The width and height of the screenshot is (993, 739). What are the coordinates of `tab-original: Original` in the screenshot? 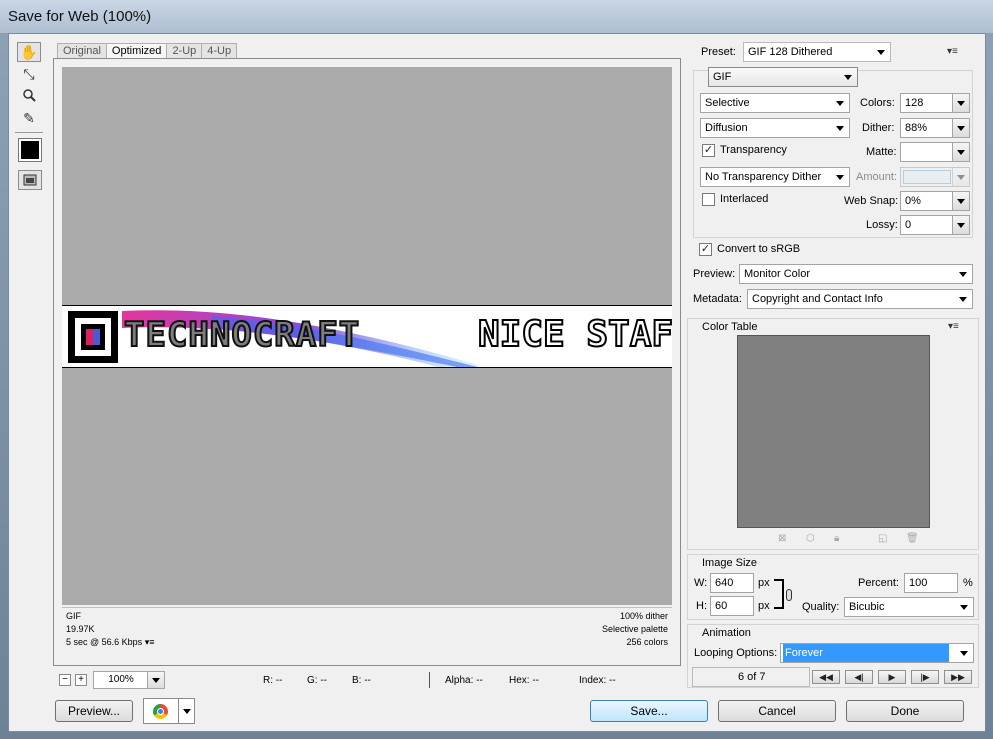 It's located at (82, 50).